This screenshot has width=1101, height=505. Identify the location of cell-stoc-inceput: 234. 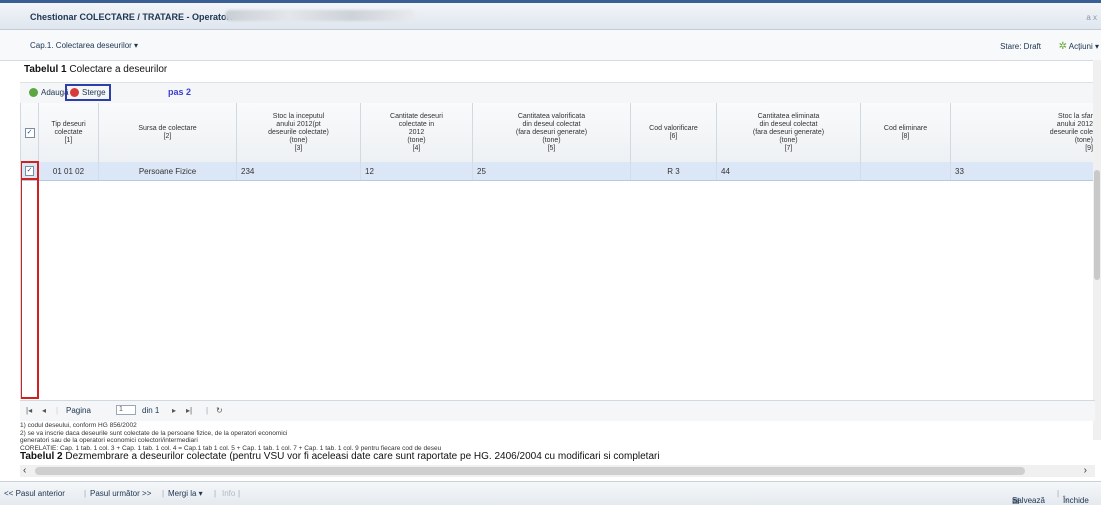
(299, 171).